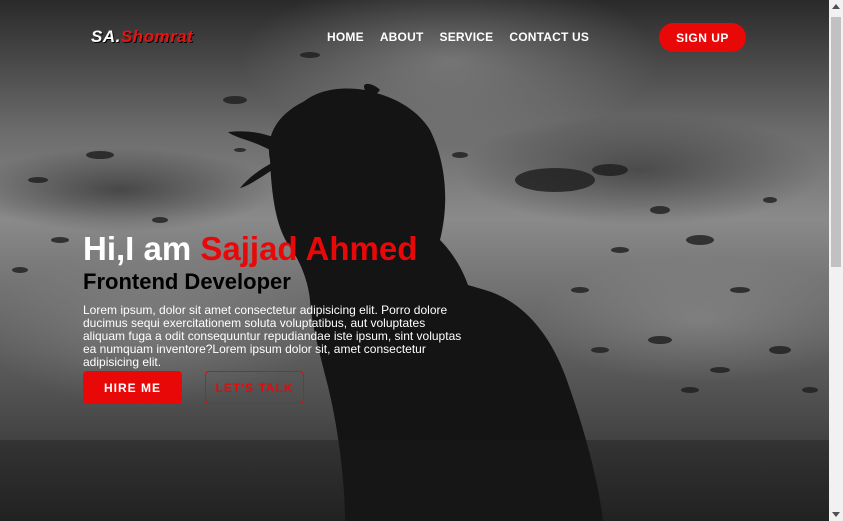 This screenshot has width=843, height=521. I want to click on scroll-down-arrow-icon, so click(836, 514).